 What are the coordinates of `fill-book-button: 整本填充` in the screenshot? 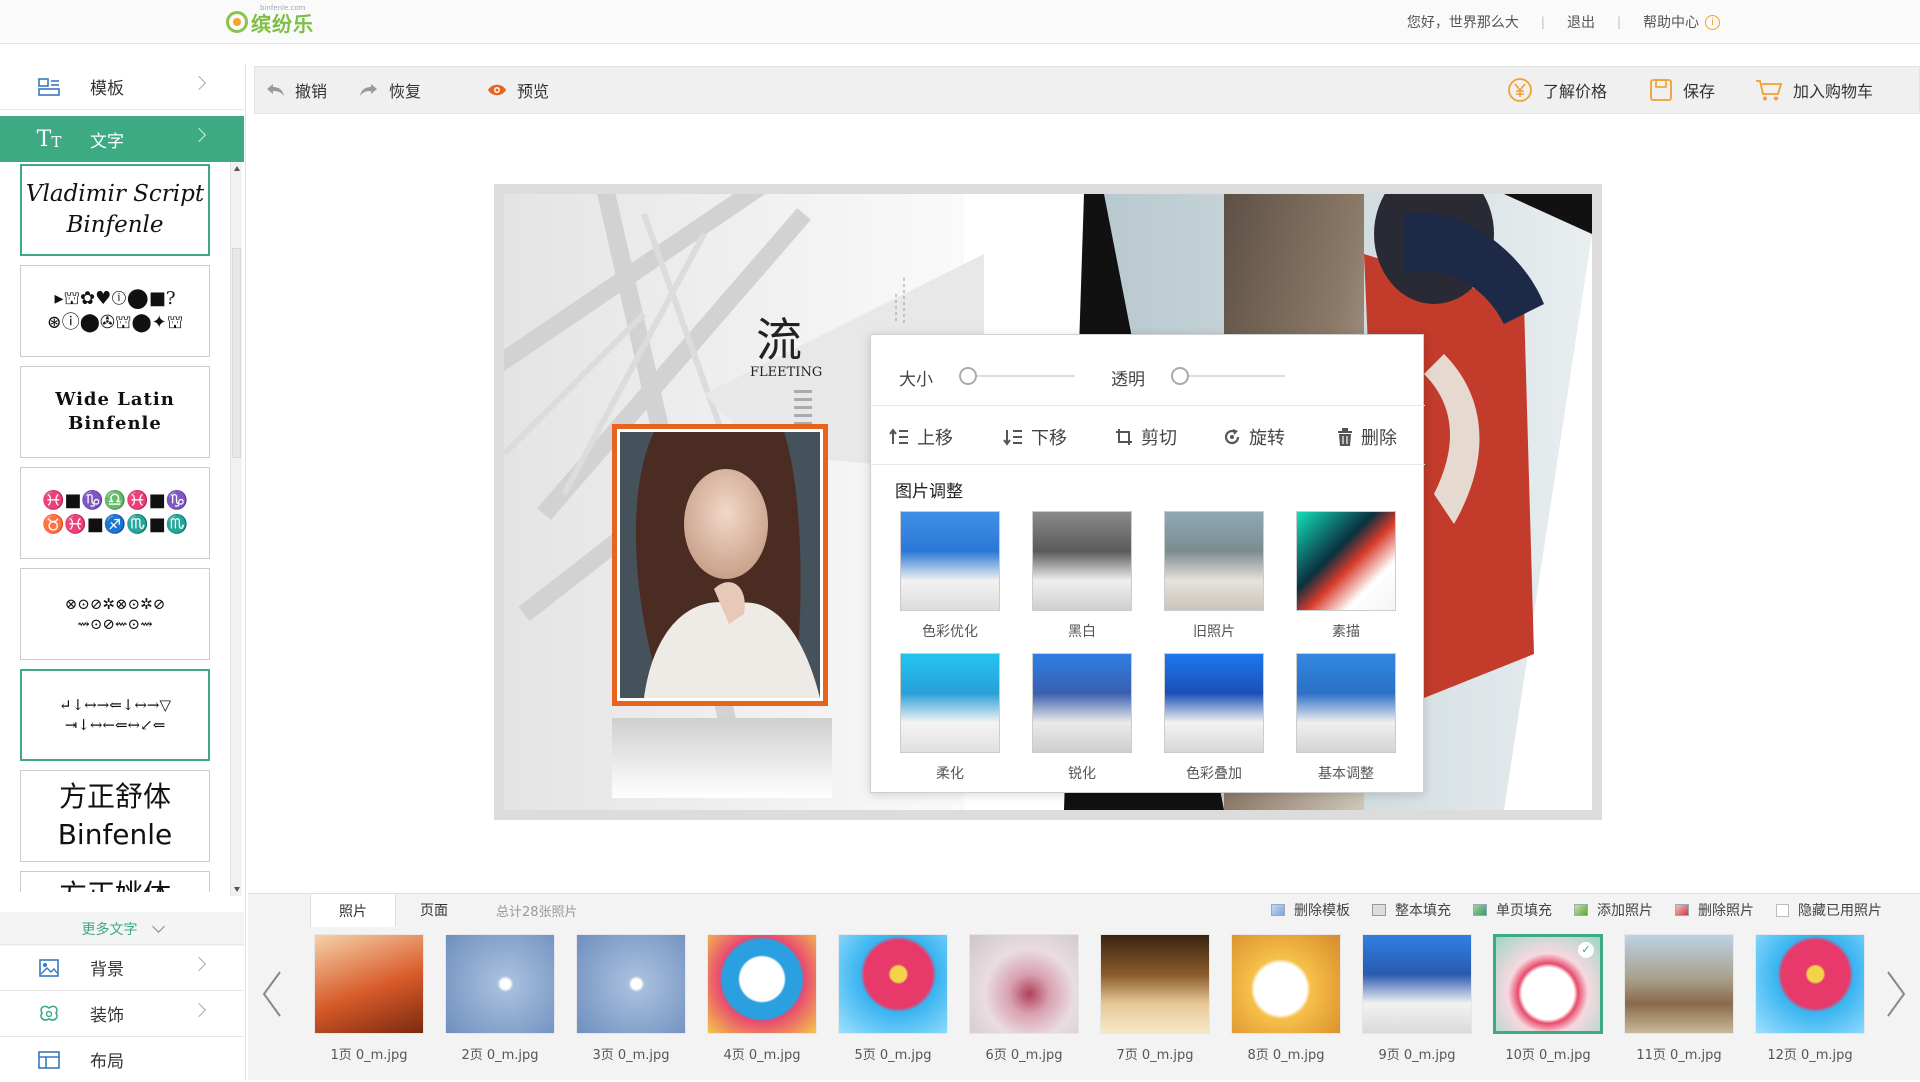 It's located at (1411, 910).